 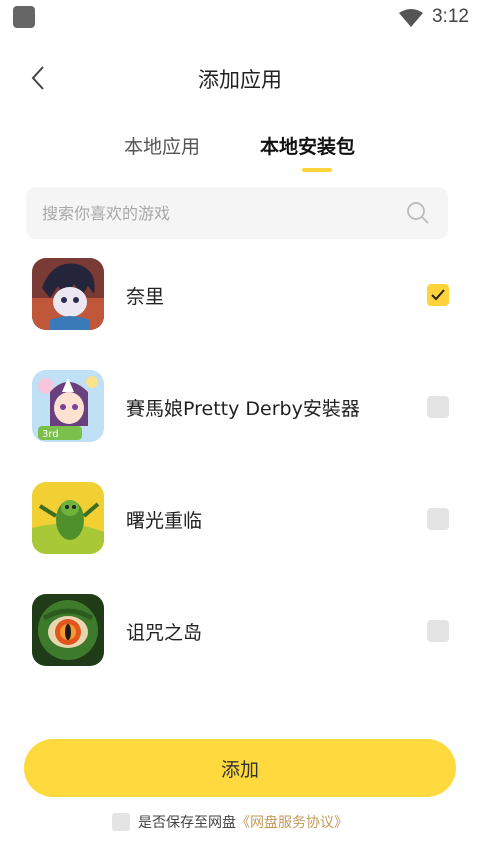 What do you see at coordinates (240, 630) in the screenshot?
I see `list-item: 诅咒之岛` at bounding box center [240, 630].